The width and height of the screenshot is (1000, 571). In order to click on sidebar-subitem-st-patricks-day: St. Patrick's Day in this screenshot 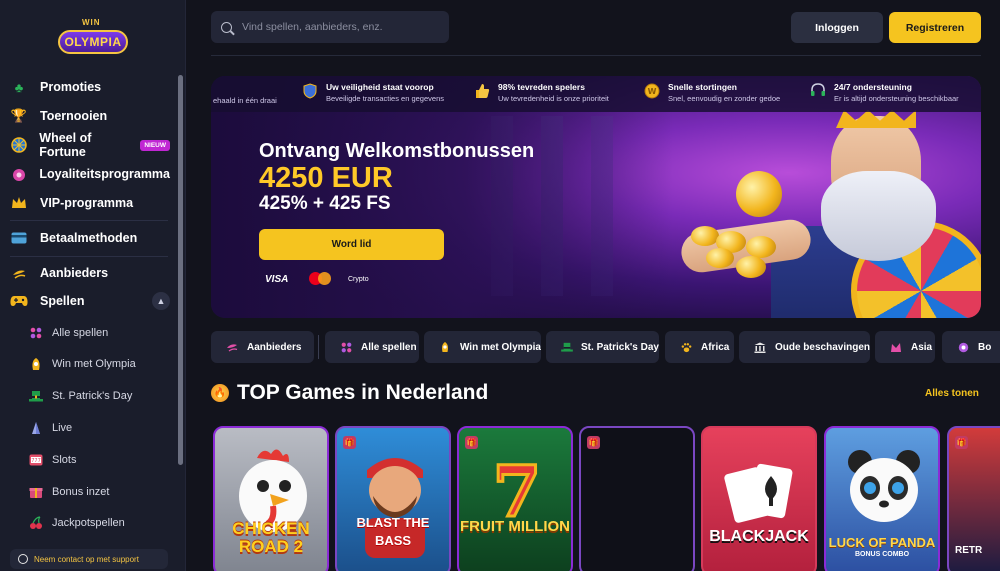, I will do `click(103, 396)`.